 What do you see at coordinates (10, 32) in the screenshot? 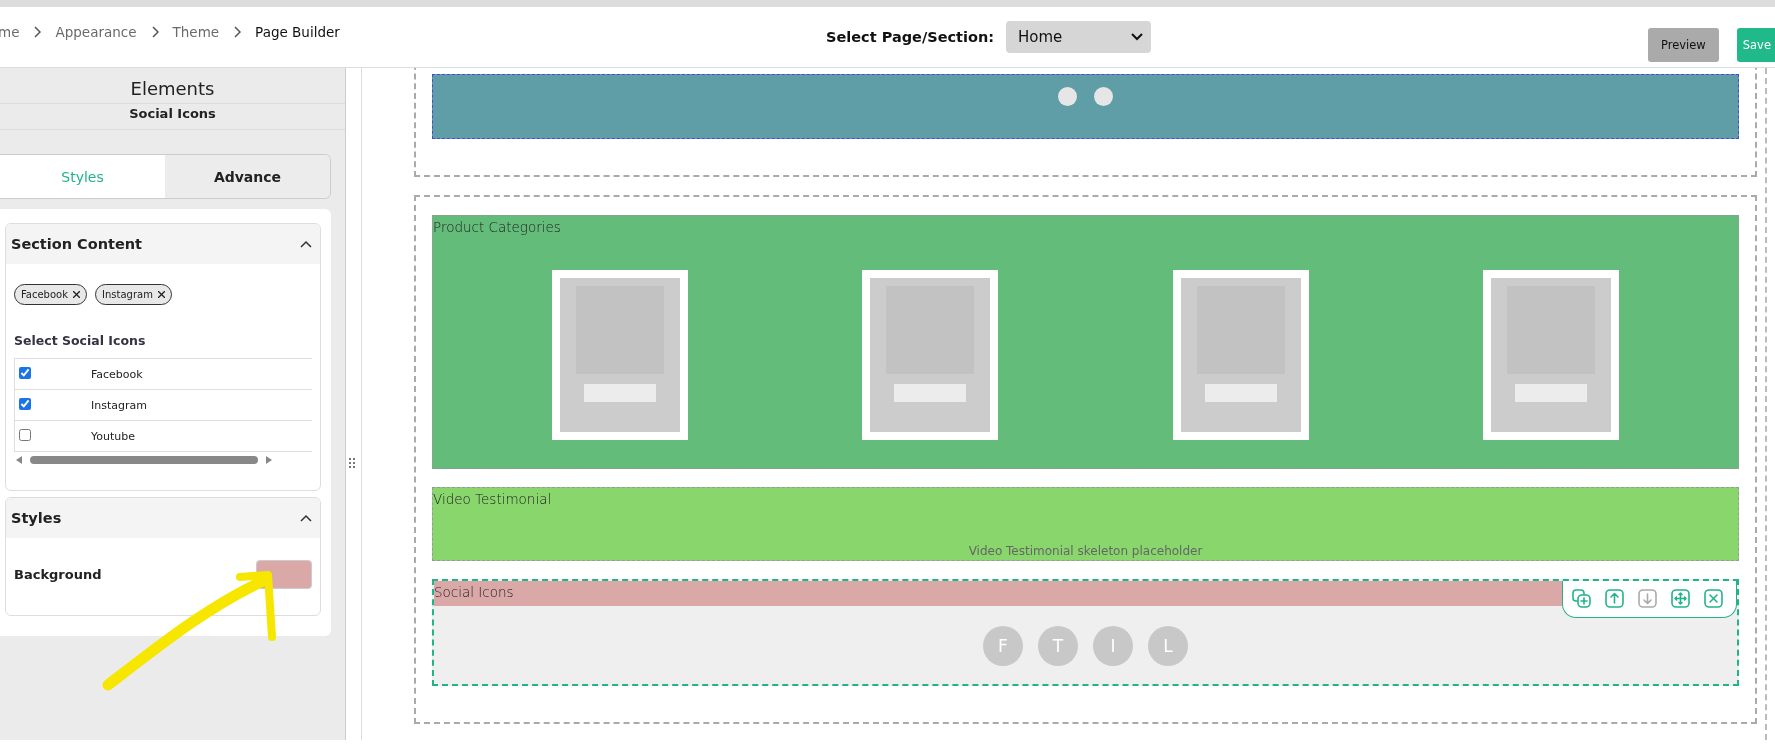
I see `breadcrumb-link: me` at bounding box center [10, 32].